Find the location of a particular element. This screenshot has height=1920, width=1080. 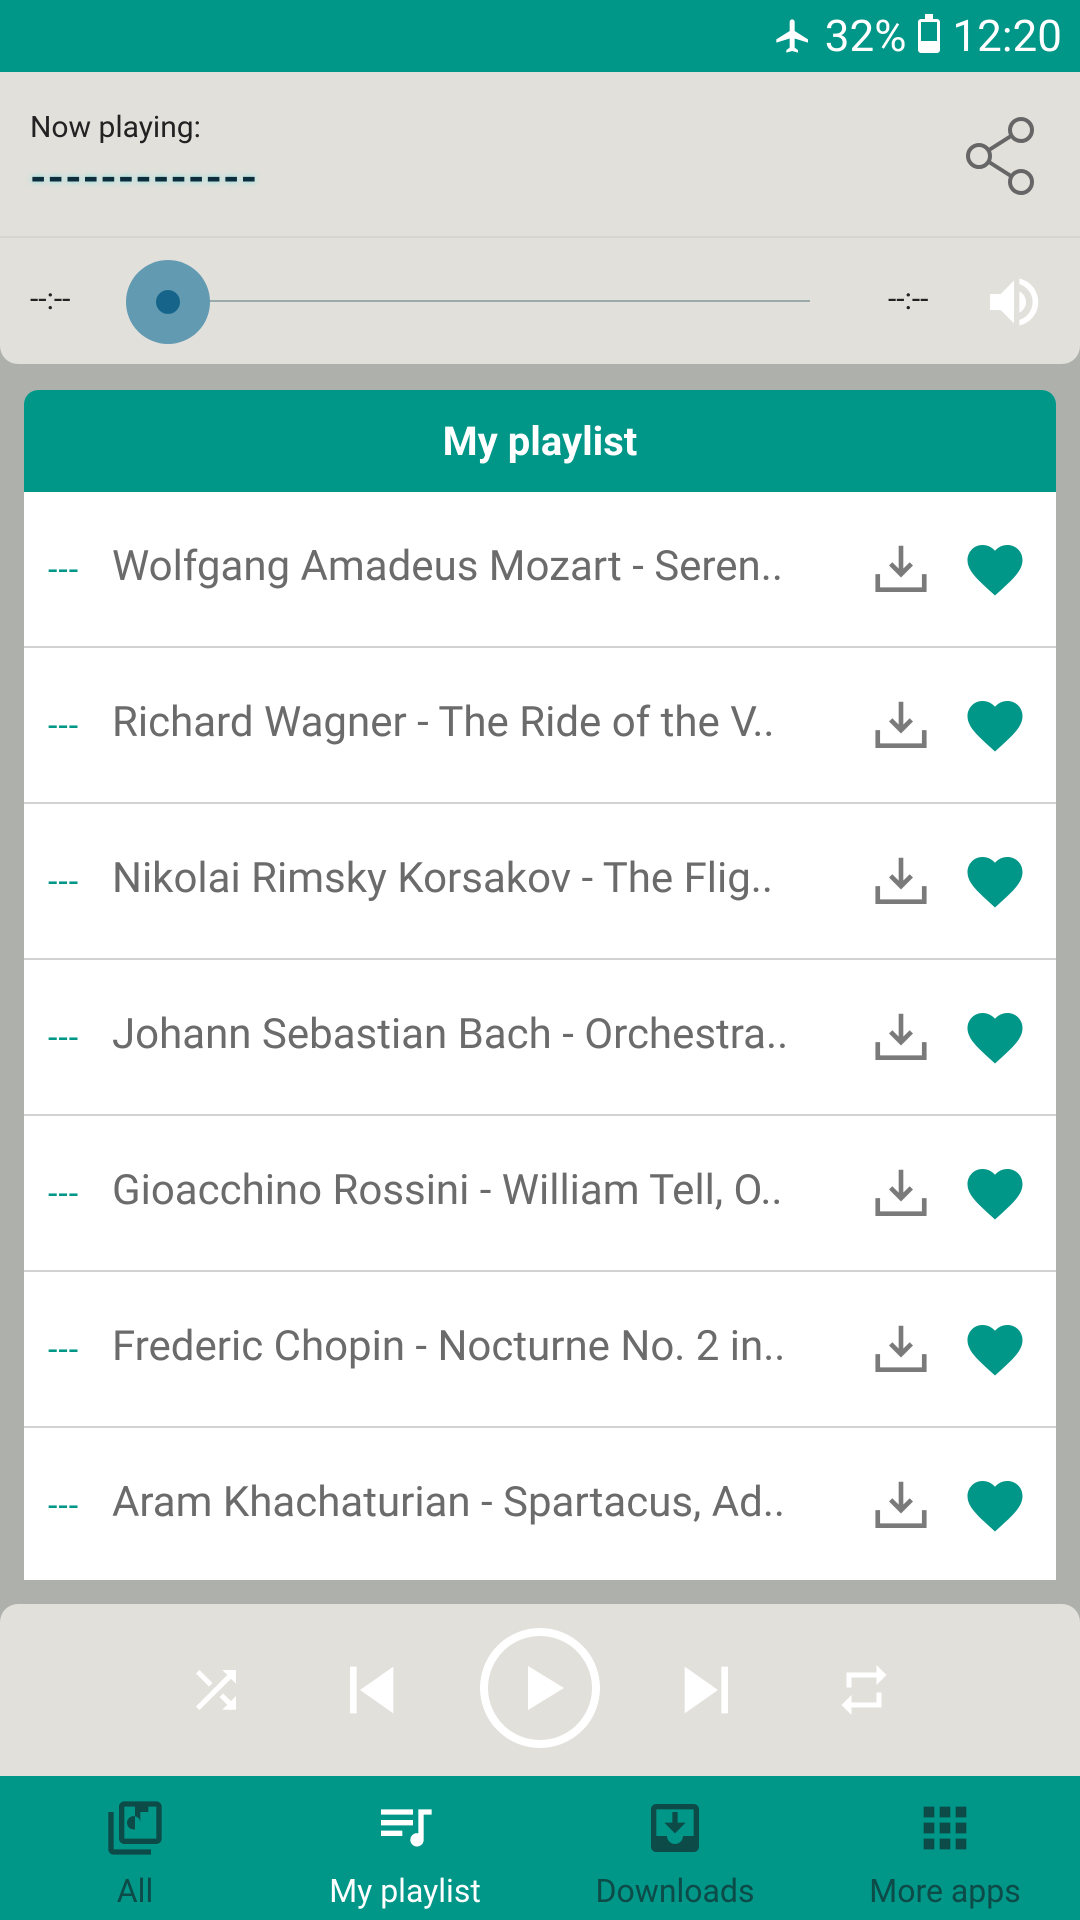

playlist-row: --- Nikolai Rimsky Korsakov - The Flig.. is located at coordinates (540, 882).